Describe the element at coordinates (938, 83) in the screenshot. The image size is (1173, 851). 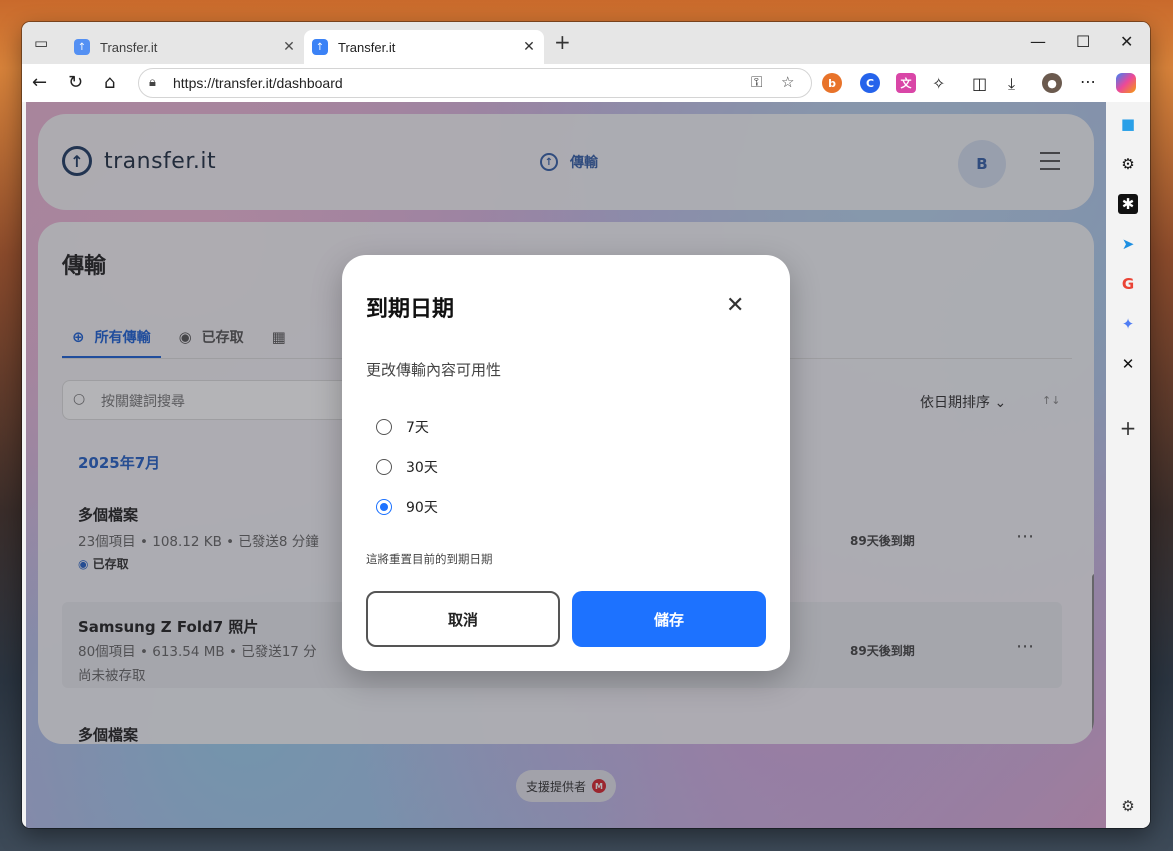
I see `extensions-icon: ✧` at that location.